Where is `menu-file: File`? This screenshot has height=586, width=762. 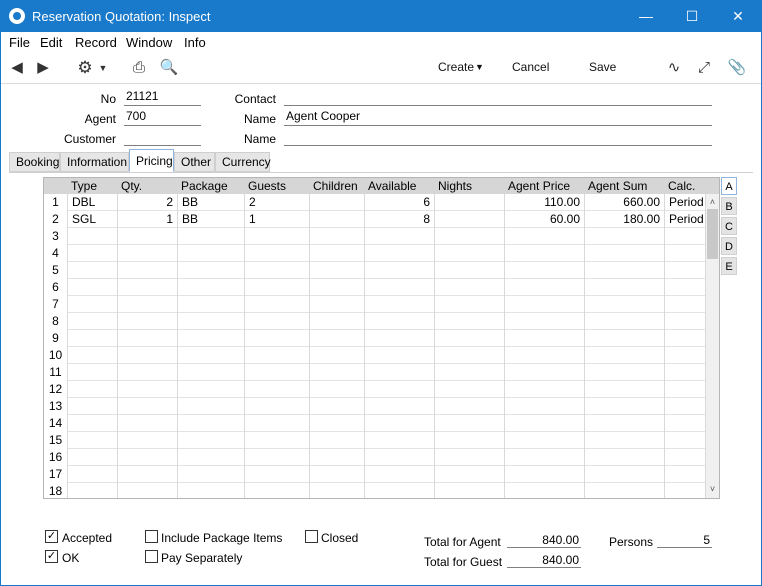
menu-file: File is located at coordinates (19, 42).